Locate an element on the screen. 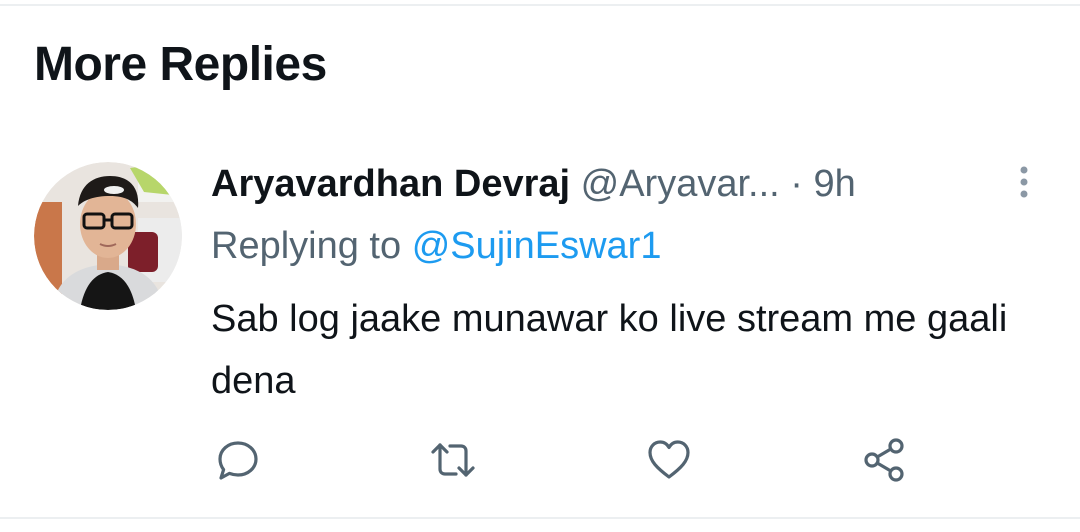 This screenshot has width=1080, height=532. tweet-header: Aryavardhan Devraj @Aryavar... · 9h is located at coordinates (611, 184).